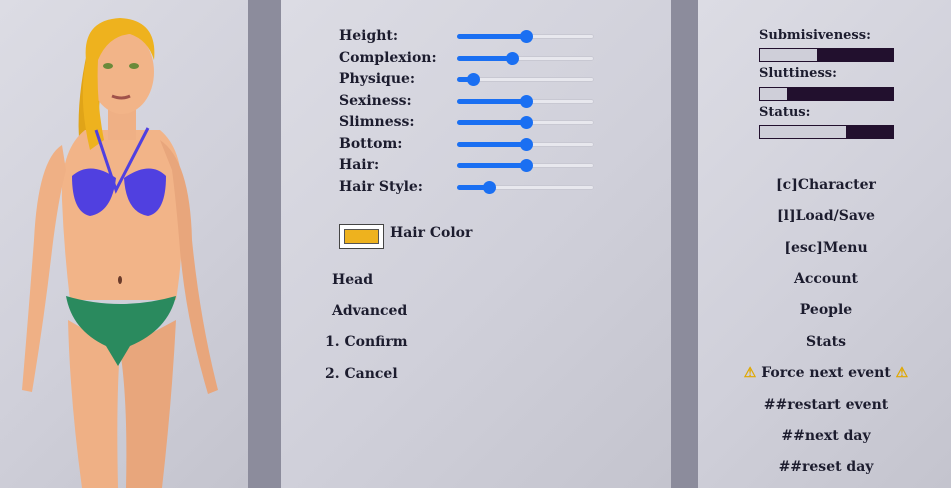  What do you see at coordinates (826, 310) in the screenshot?
I see `people-button: People` at bounding box center [826, 310].